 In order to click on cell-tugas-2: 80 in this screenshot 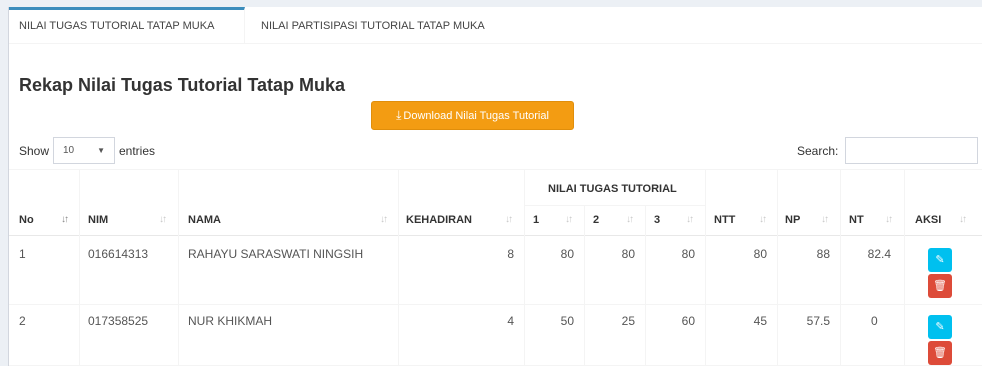, I will do `click(628, 254)`.